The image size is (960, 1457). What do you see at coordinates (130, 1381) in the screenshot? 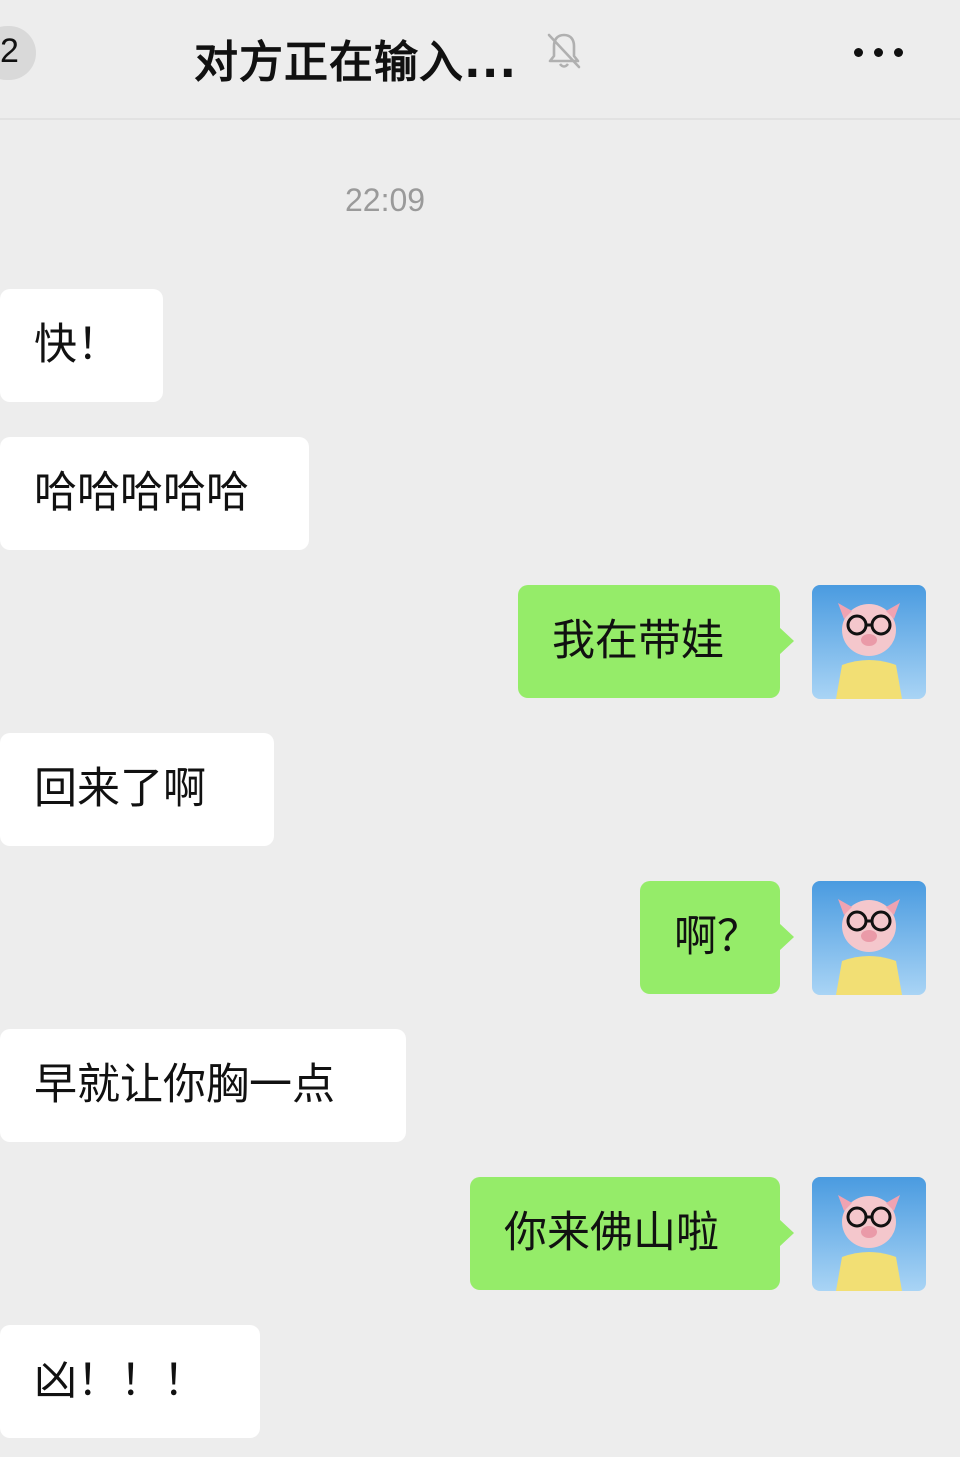
I see `message-bubble-incoming: 凶！！！` at bounding box center [130, 1381].